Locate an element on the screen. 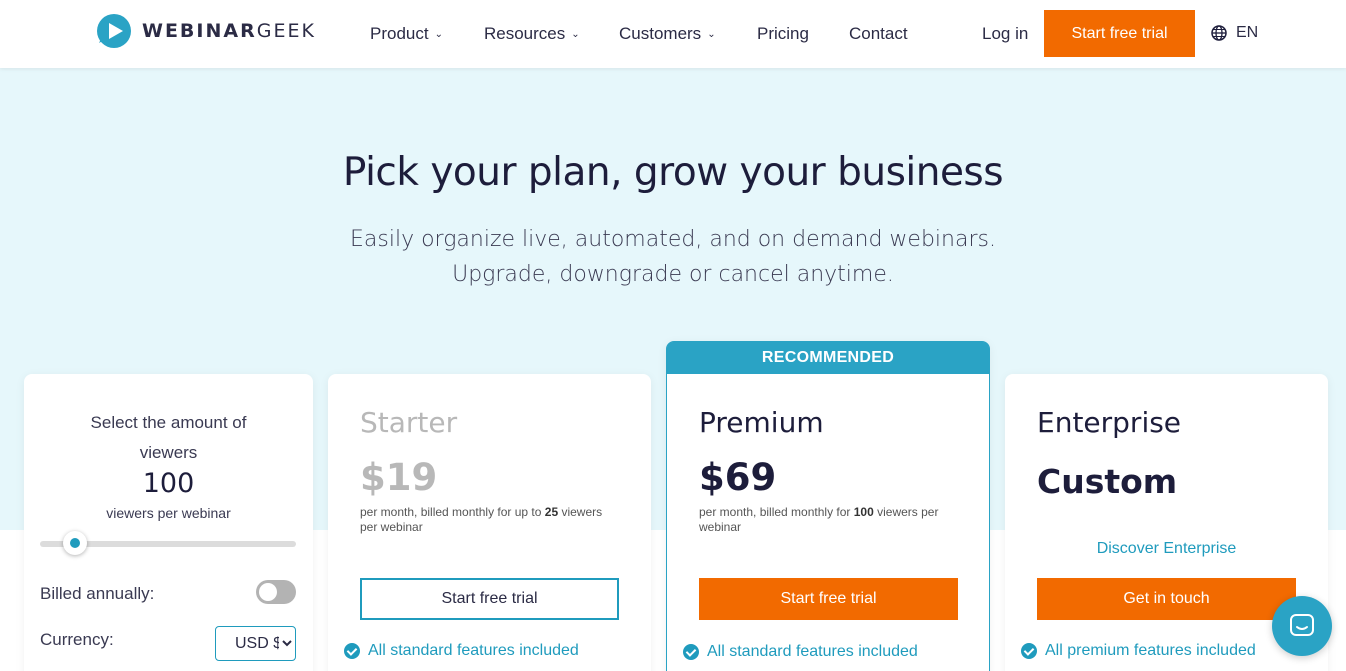 This screenshot has height=671, width=1346. billed-annually-label: Billed annually: is located at coordinates (97, 593).